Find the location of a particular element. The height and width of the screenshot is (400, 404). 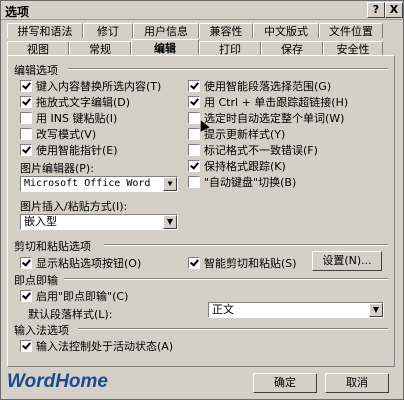

title-bar: 选项 ? X is located at coordinates (202, 10).